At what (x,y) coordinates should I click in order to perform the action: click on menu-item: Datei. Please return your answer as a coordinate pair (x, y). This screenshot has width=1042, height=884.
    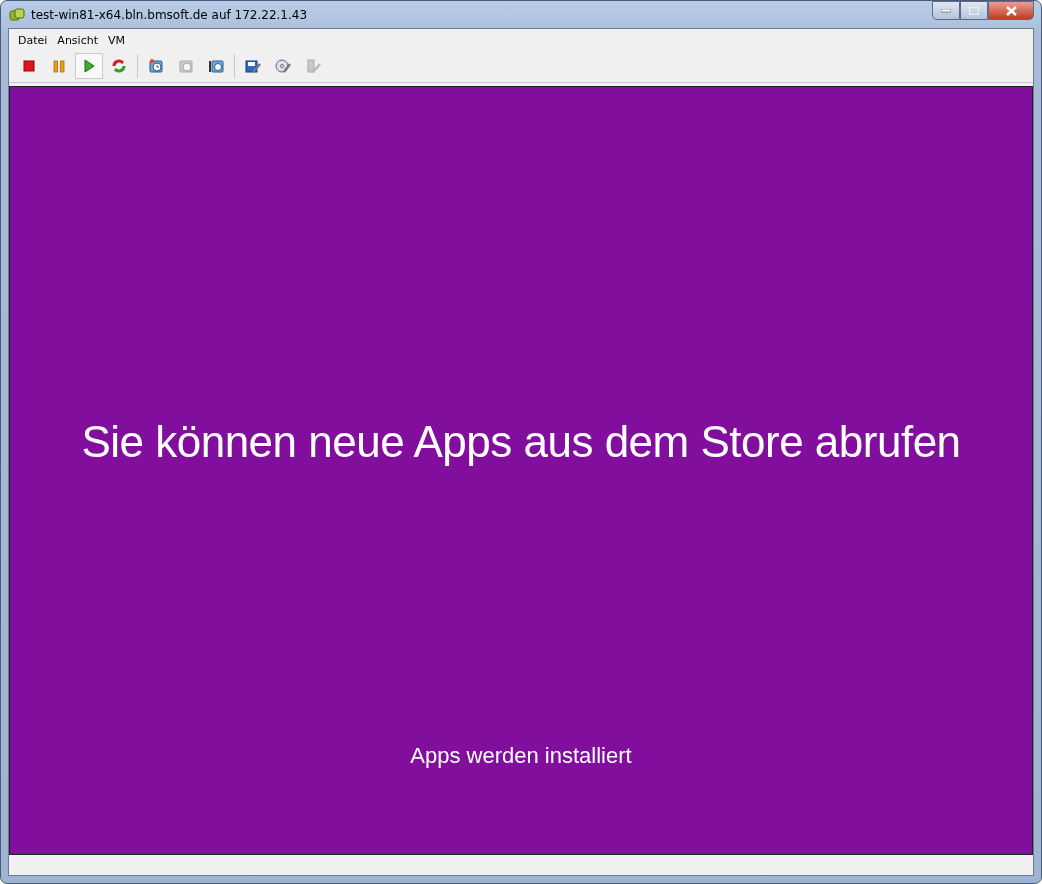
    Looking at the image, I should click on (33, 41).